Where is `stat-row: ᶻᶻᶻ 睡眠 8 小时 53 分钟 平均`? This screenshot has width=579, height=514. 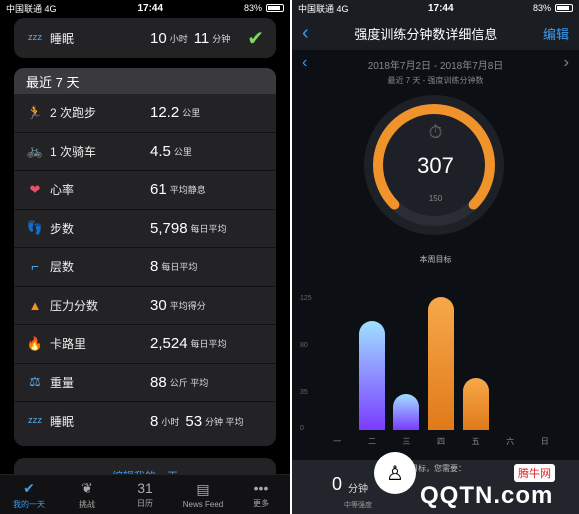
stat-row: ᶻᶻᶻ 睡眠 8 小时 53 分钟 平均 is located at coordinates (145, 421).